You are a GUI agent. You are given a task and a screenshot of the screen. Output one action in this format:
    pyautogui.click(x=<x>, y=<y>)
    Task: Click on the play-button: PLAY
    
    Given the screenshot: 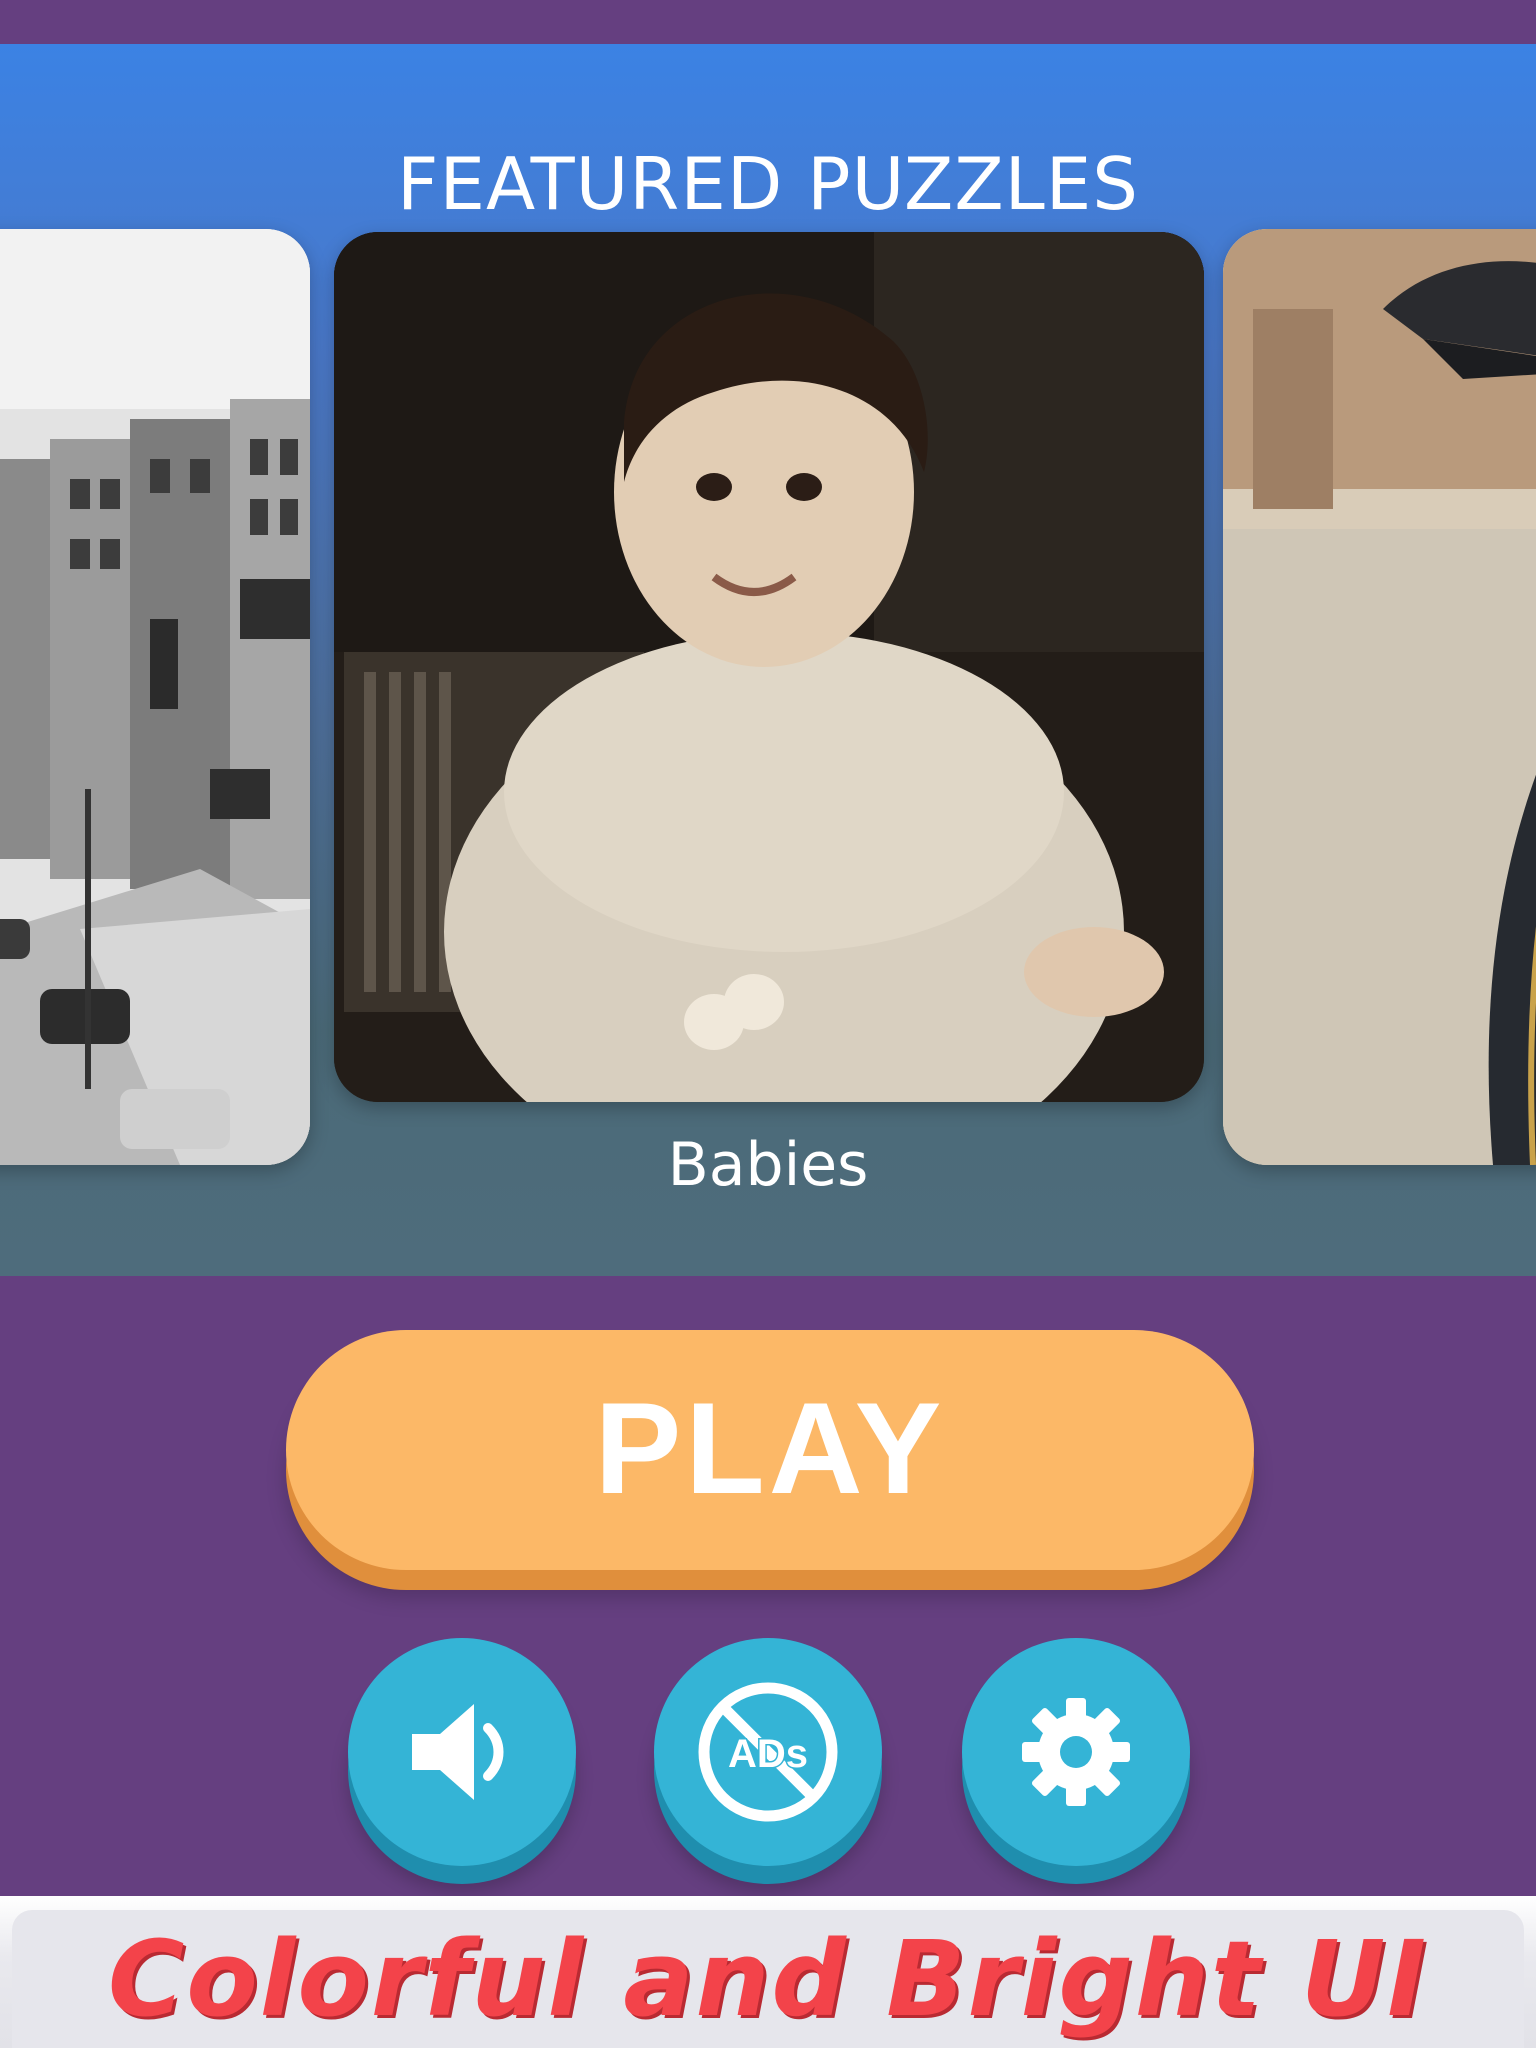 What is the action you would take?
    pyautogui.click(x=770, y=1450)
    